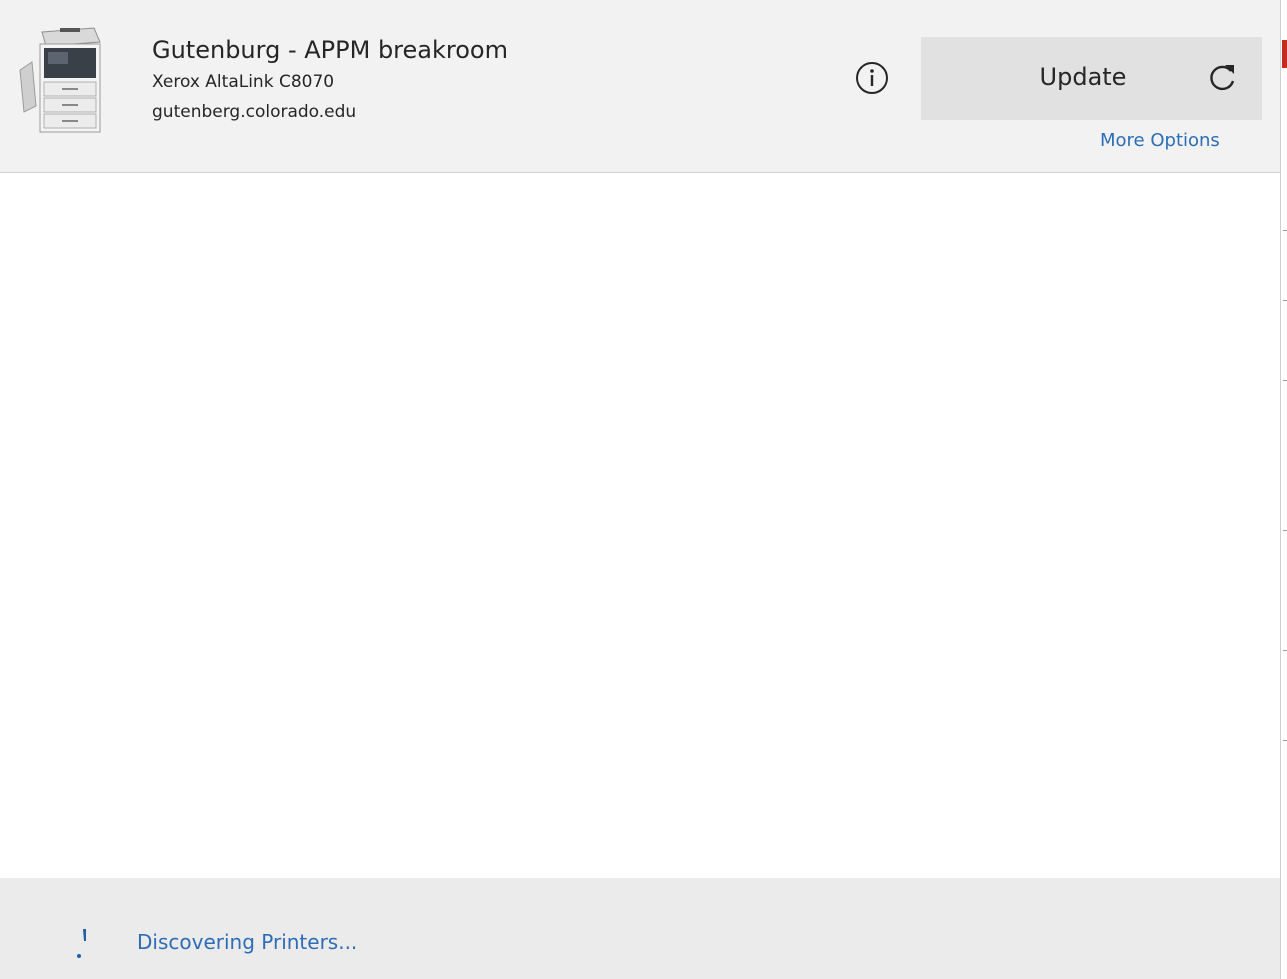  Describe the element at coordinates (62, 78) in the screenshot. I see `printer-icon` at that location.